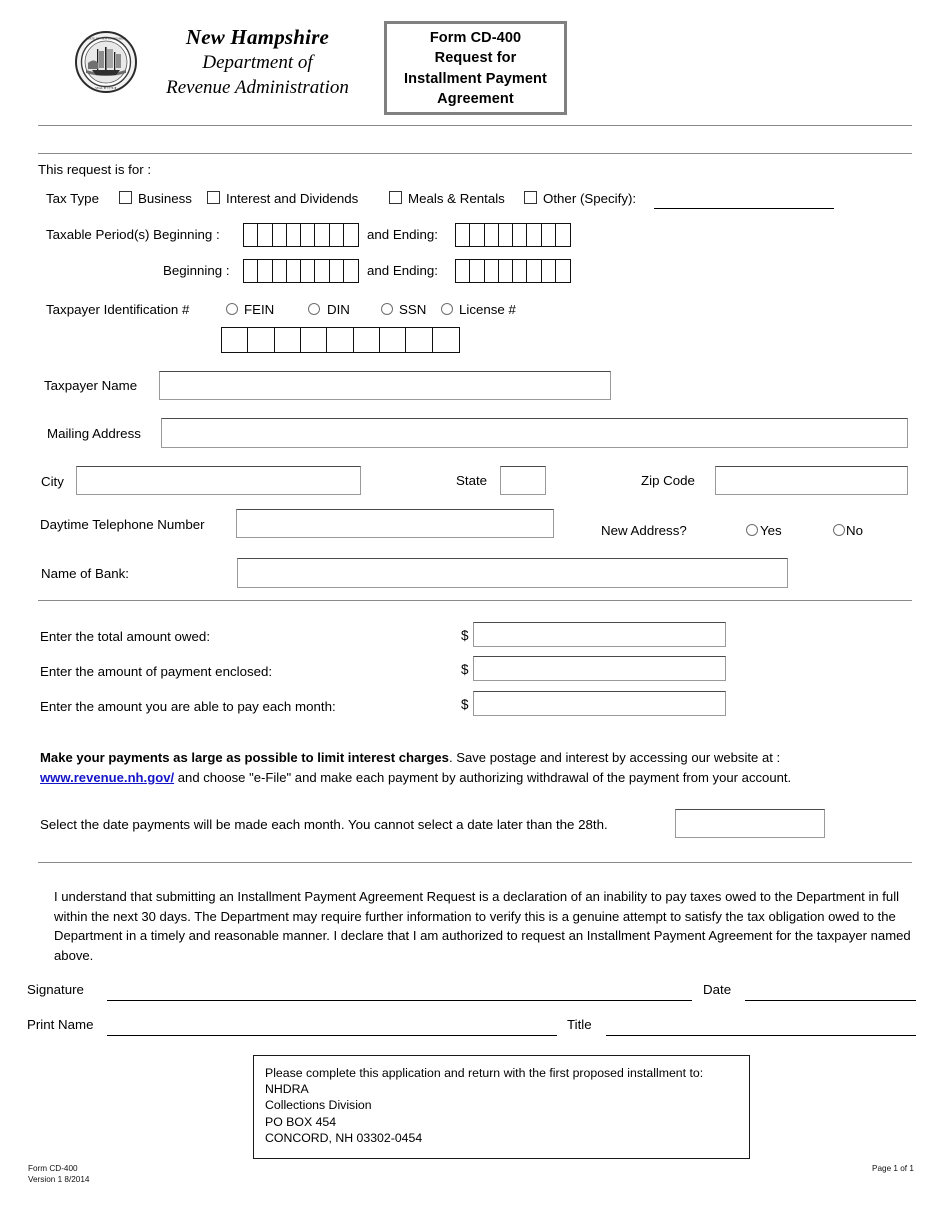  Describe the element at coordinates (472, 480) in the screenshot. I see `state-label: State` at that location.